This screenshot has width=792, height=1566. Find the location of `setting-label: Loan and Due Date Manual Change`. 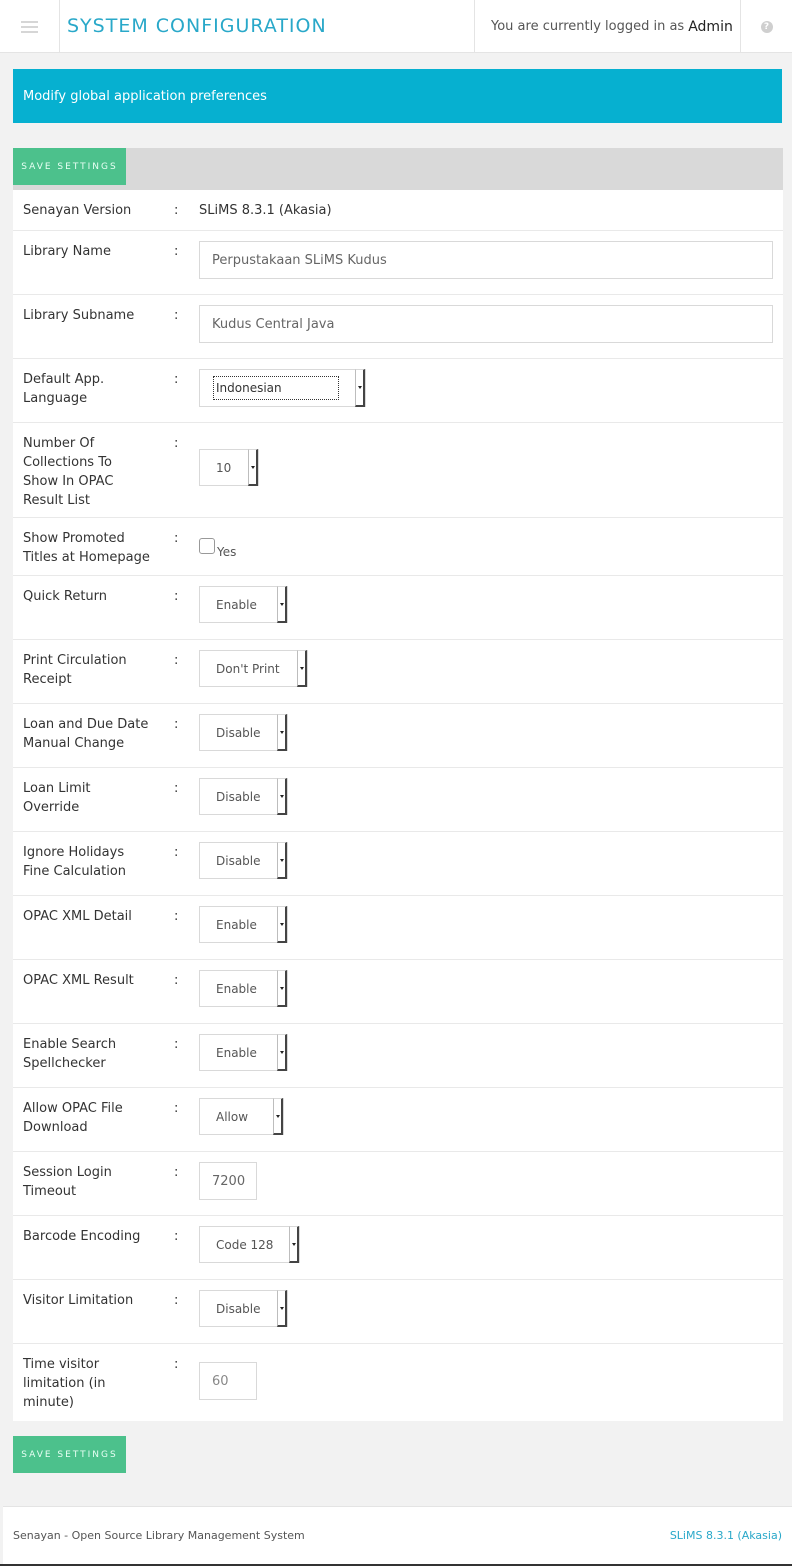

setting-label: Loan and Due Date Manual Change is located at coordinates (86, 734).